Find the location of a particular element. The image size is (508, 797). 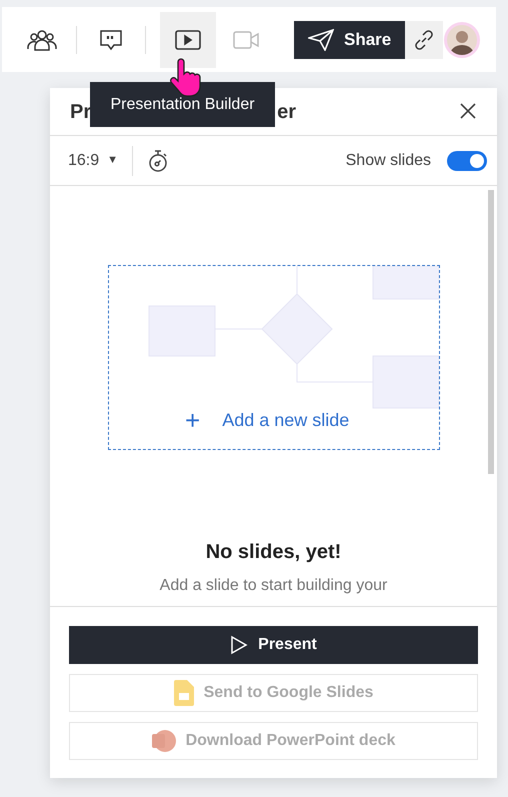

presentation-app-icon is located at coordinates (164, 741).